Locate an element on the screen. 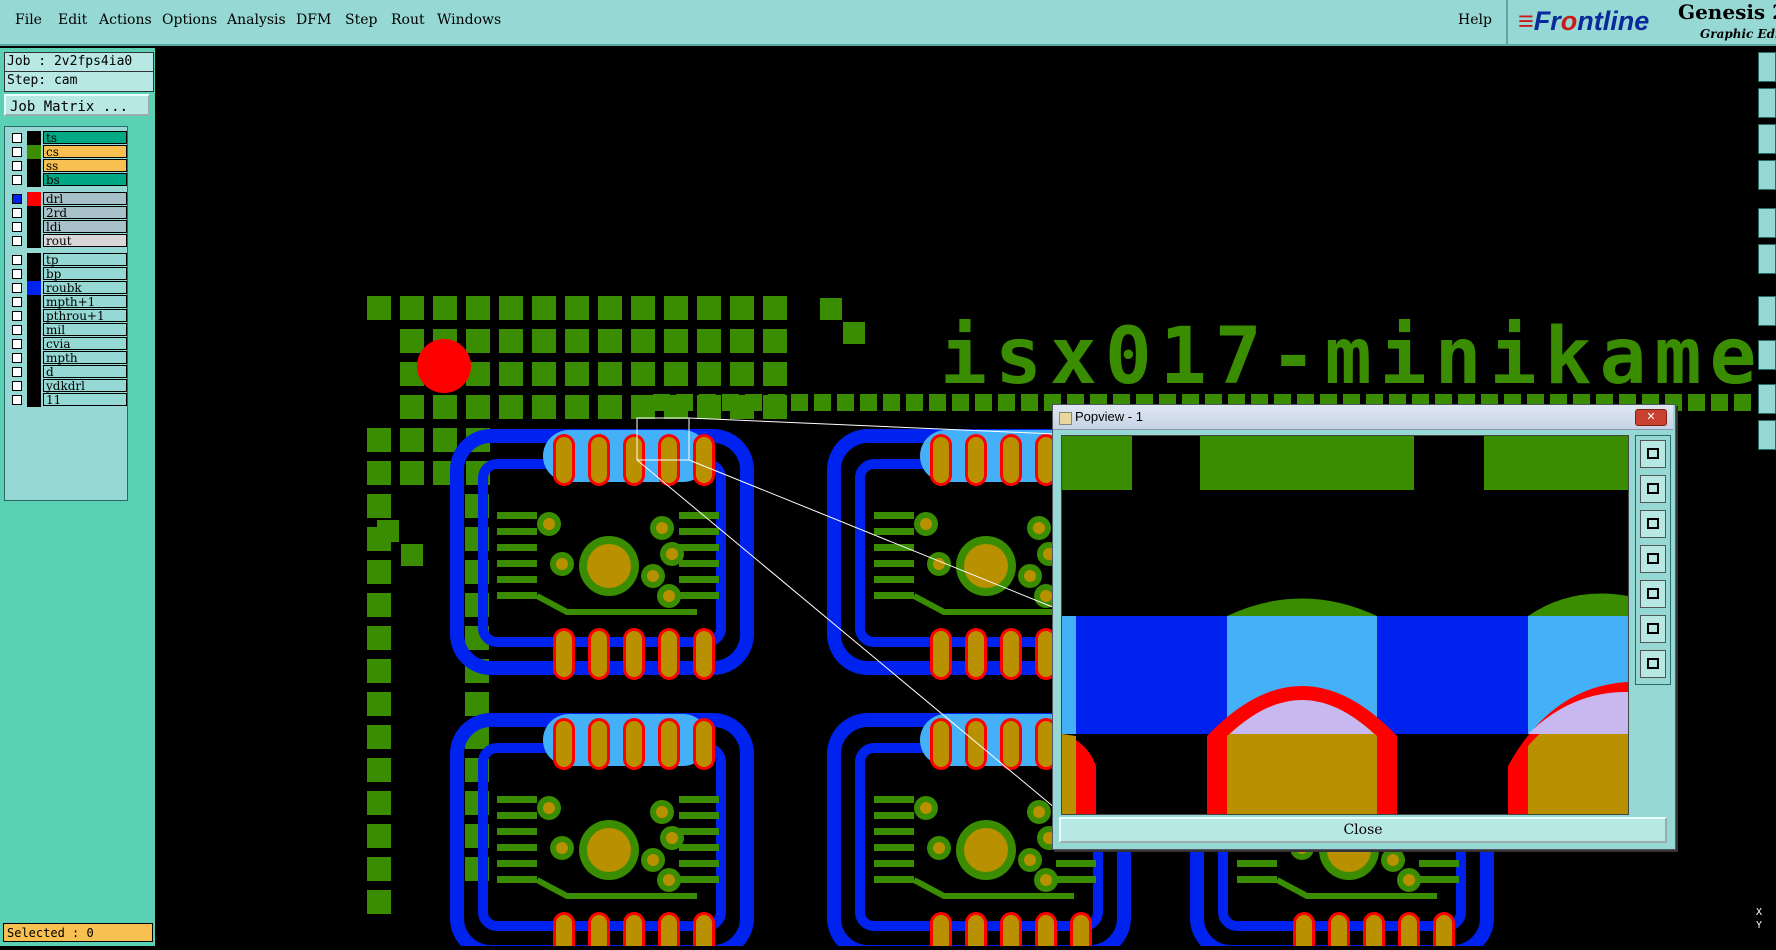 Image resolution: width=1776 pixels, height=950 pixels. menu-actions: Actions is located at coordinates (125, 20).